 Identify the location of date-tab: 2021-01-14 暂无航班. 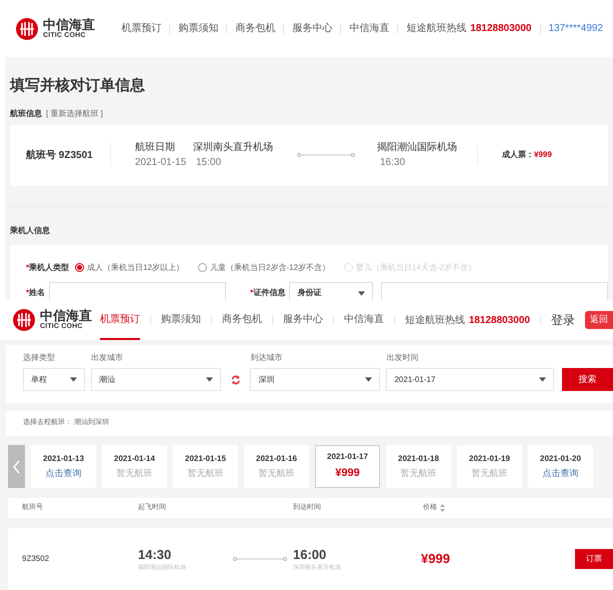
(134, 466).